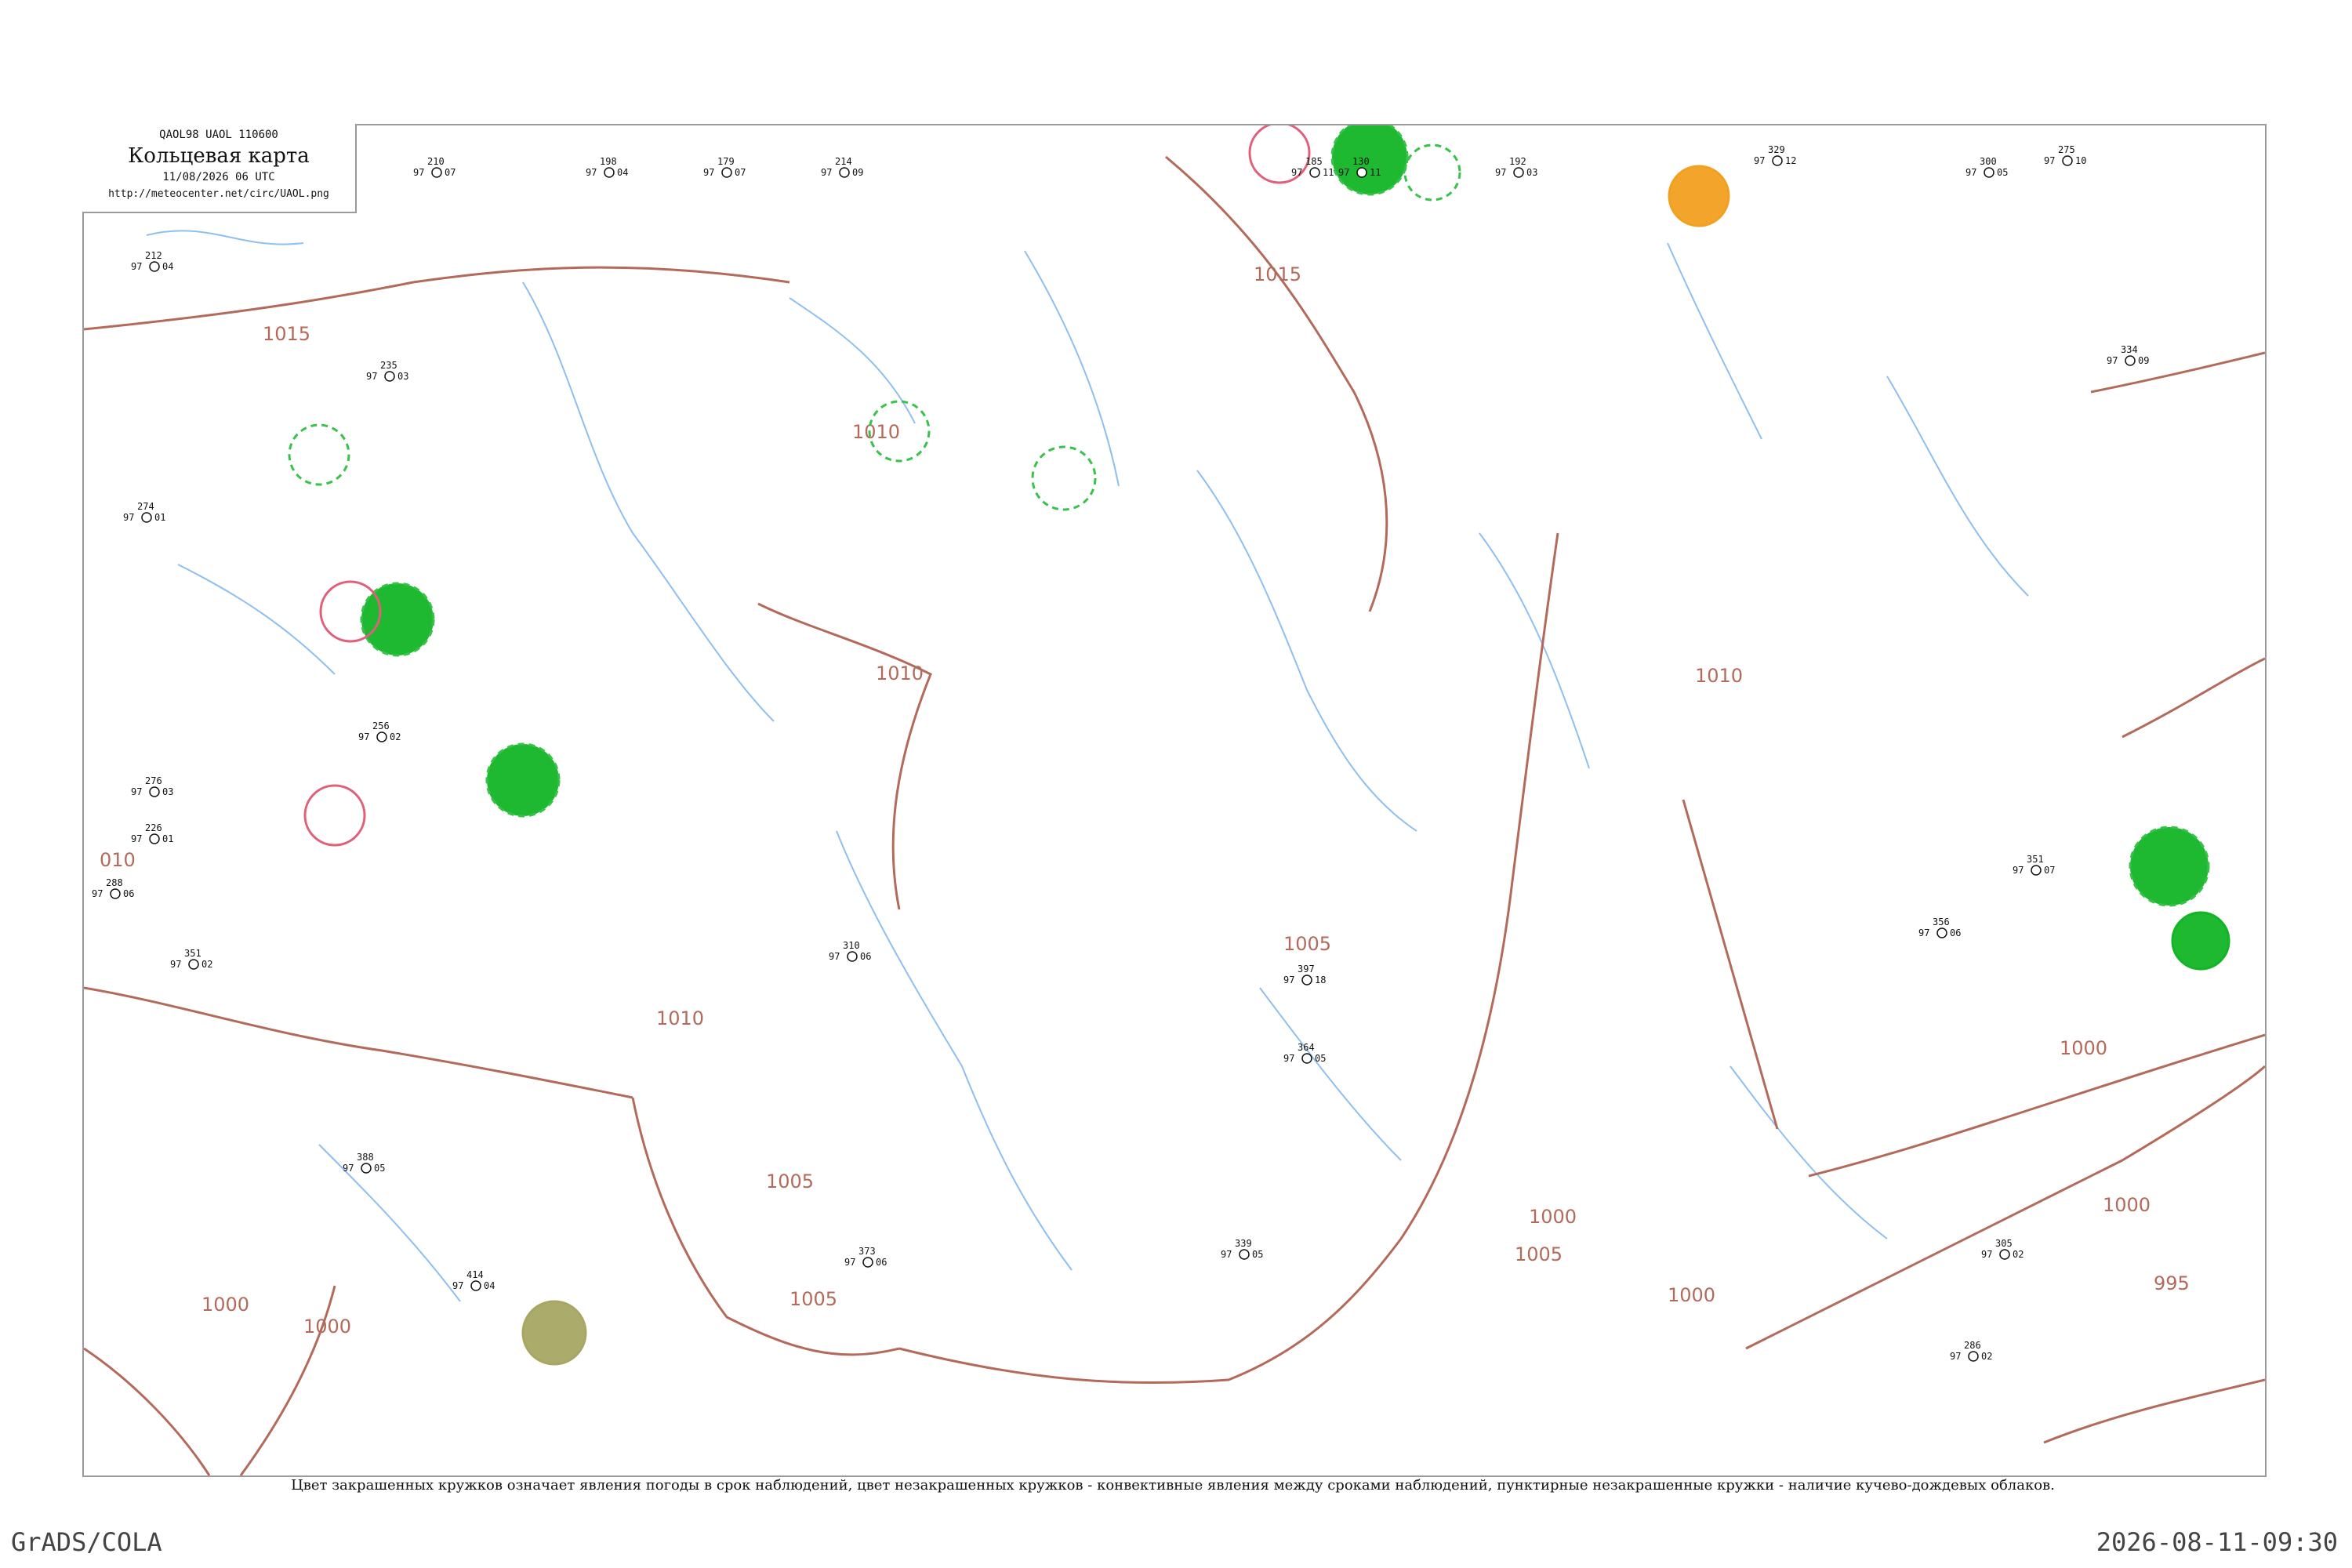 The width and height of the screenshot is (2352, 1568). I want to click on station-marker: 27597 10, so click(2065, 155).